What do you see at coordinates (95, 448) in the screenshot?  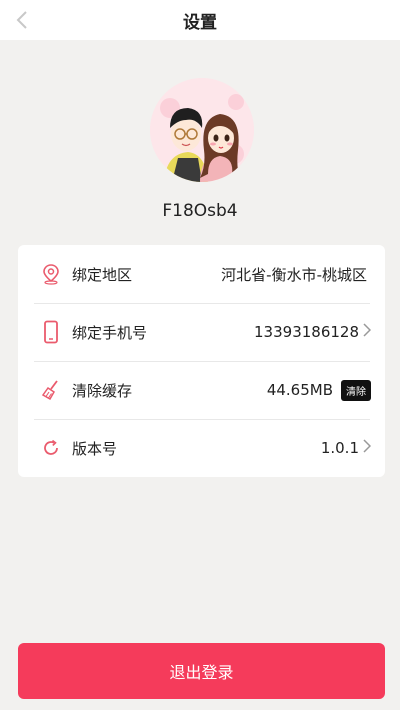 I see `settings-row-label: 版本号` at bounding box center [95, 448].